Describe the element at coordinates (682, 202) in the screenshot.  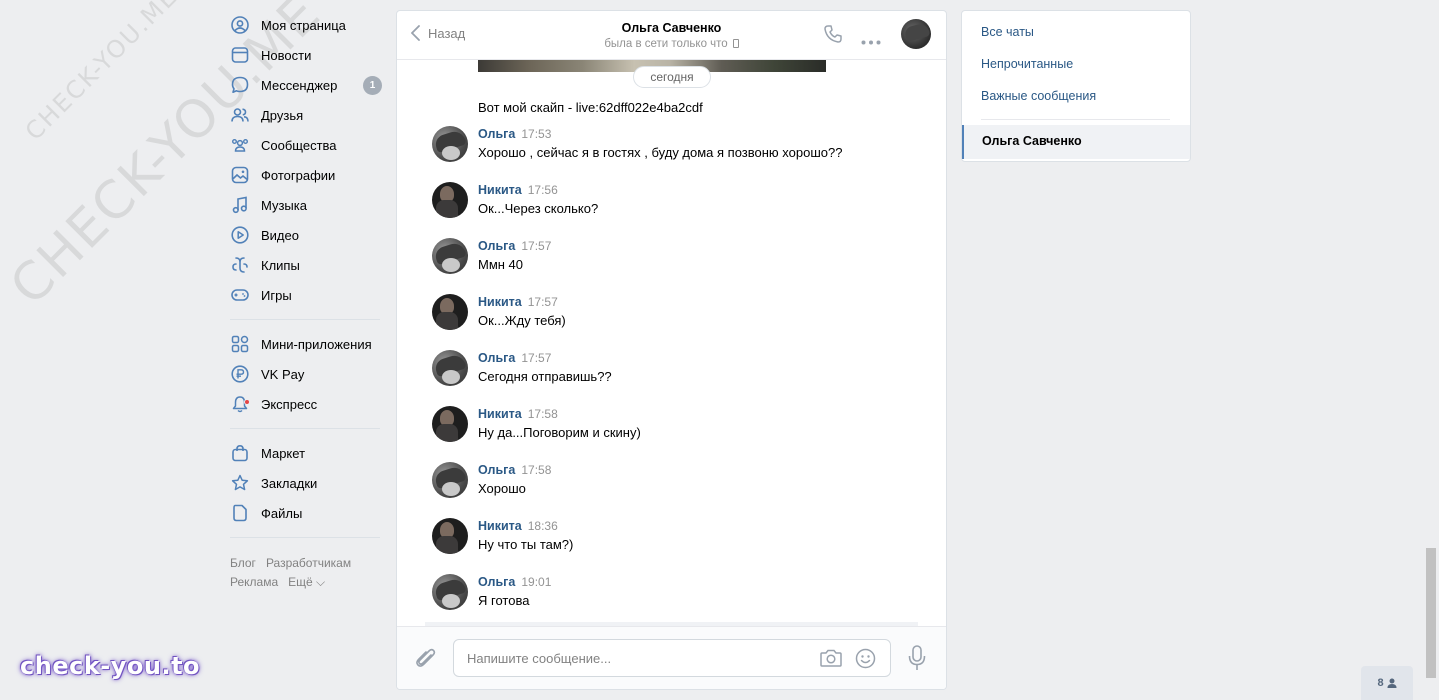
I see `message-item: Никита 17:56 Ок...Через сколько?` at that location.